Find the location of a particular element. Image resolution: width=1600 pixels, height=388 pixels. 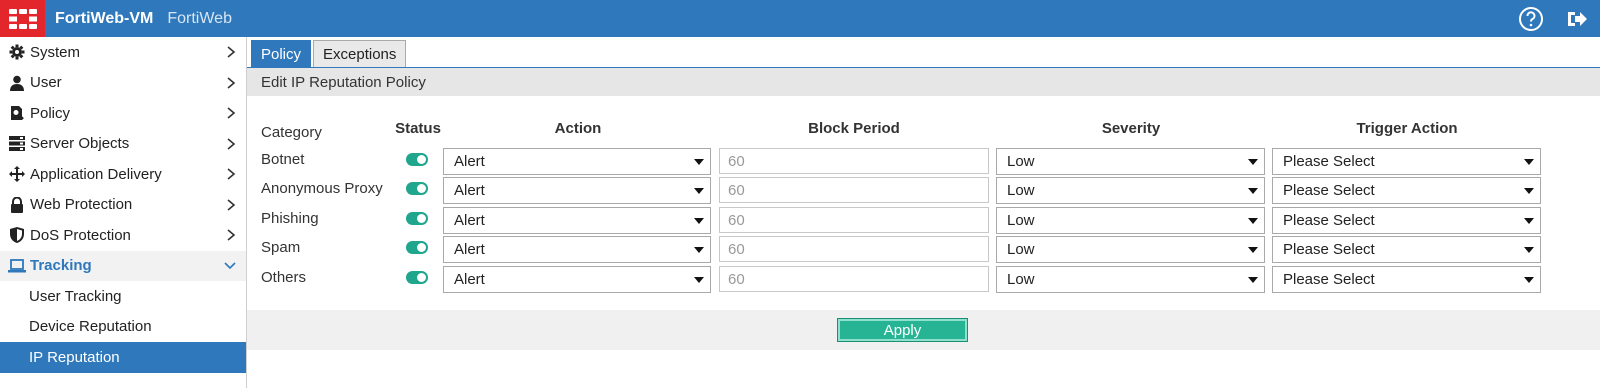

sidebar-item-label: System is located at coordinates (55, 52).